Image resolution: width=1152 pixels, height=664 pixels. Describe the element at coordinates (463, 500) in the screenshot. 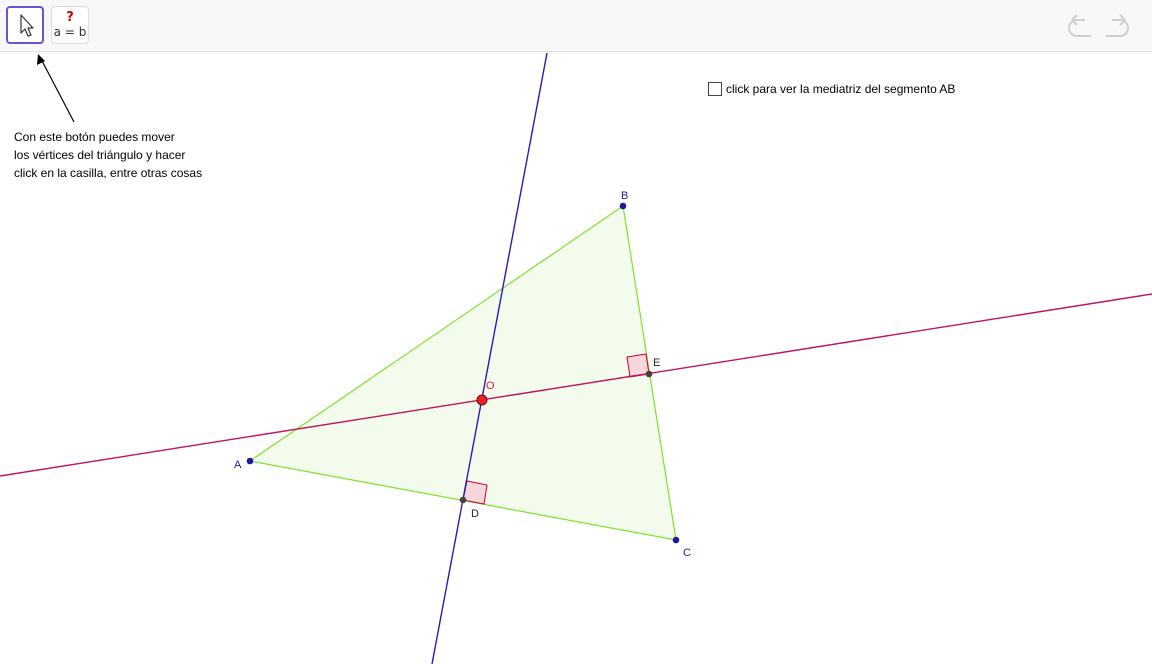

I see `point-D` at that location.